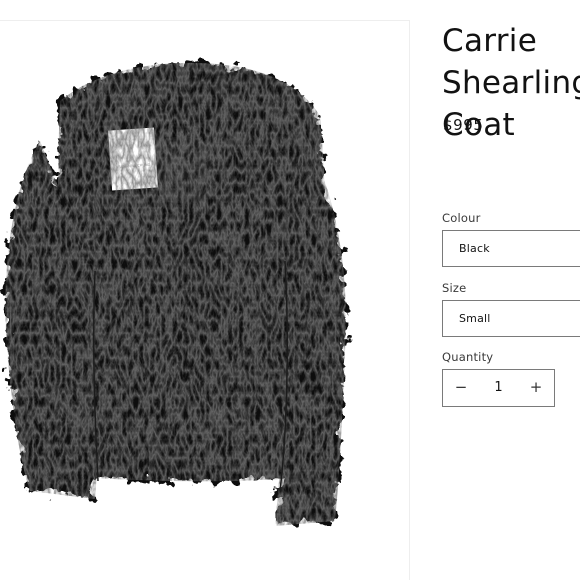 This screenshot has width=580, height=580. Describe the element at coordinates (511, 248) in the screenshot. I see `colour-select: Black` at that location.